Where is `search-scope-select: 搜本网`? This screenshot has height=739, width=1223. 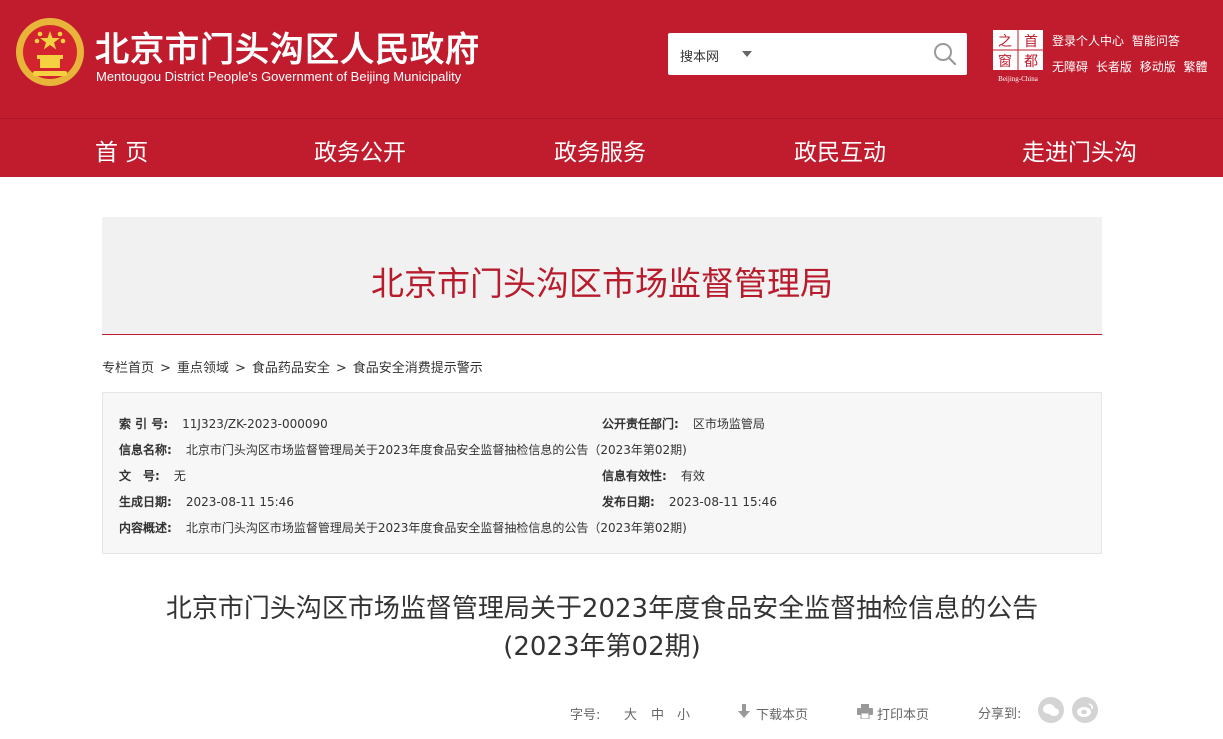
search-scope-select: 搜本网 is located at coordinates (699, 55).